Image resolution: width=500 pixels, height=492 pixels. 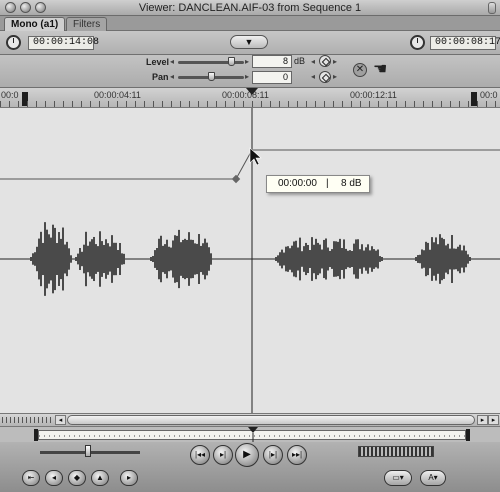 What do you see at coordinates (325, 61) in the screenshot?
I see `level-keyframe-button` at bounding box center [325, 61].